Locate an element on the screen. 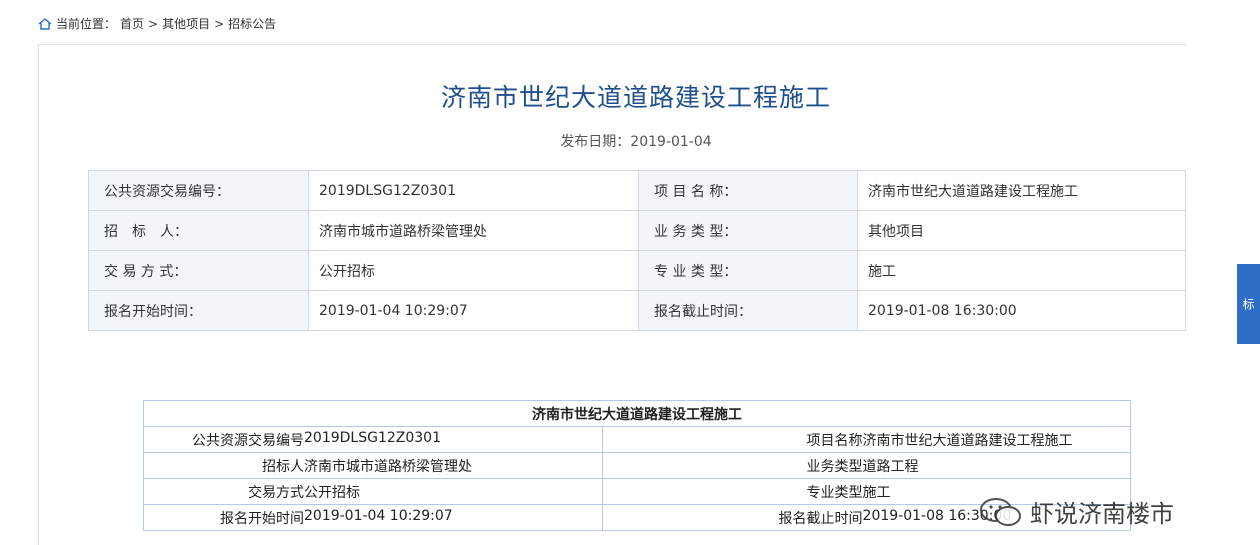 This screenshot has width=1260, height=545. cell-key: 公共资源交易编号 is located at coordinates (248, 440).